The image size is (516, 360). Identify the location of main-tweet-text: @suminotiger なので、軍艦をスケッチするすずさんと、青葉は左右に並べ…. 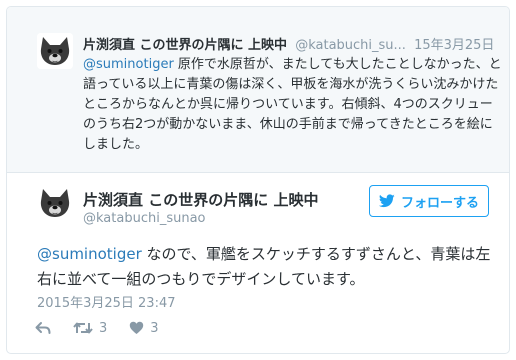
(267, 267).